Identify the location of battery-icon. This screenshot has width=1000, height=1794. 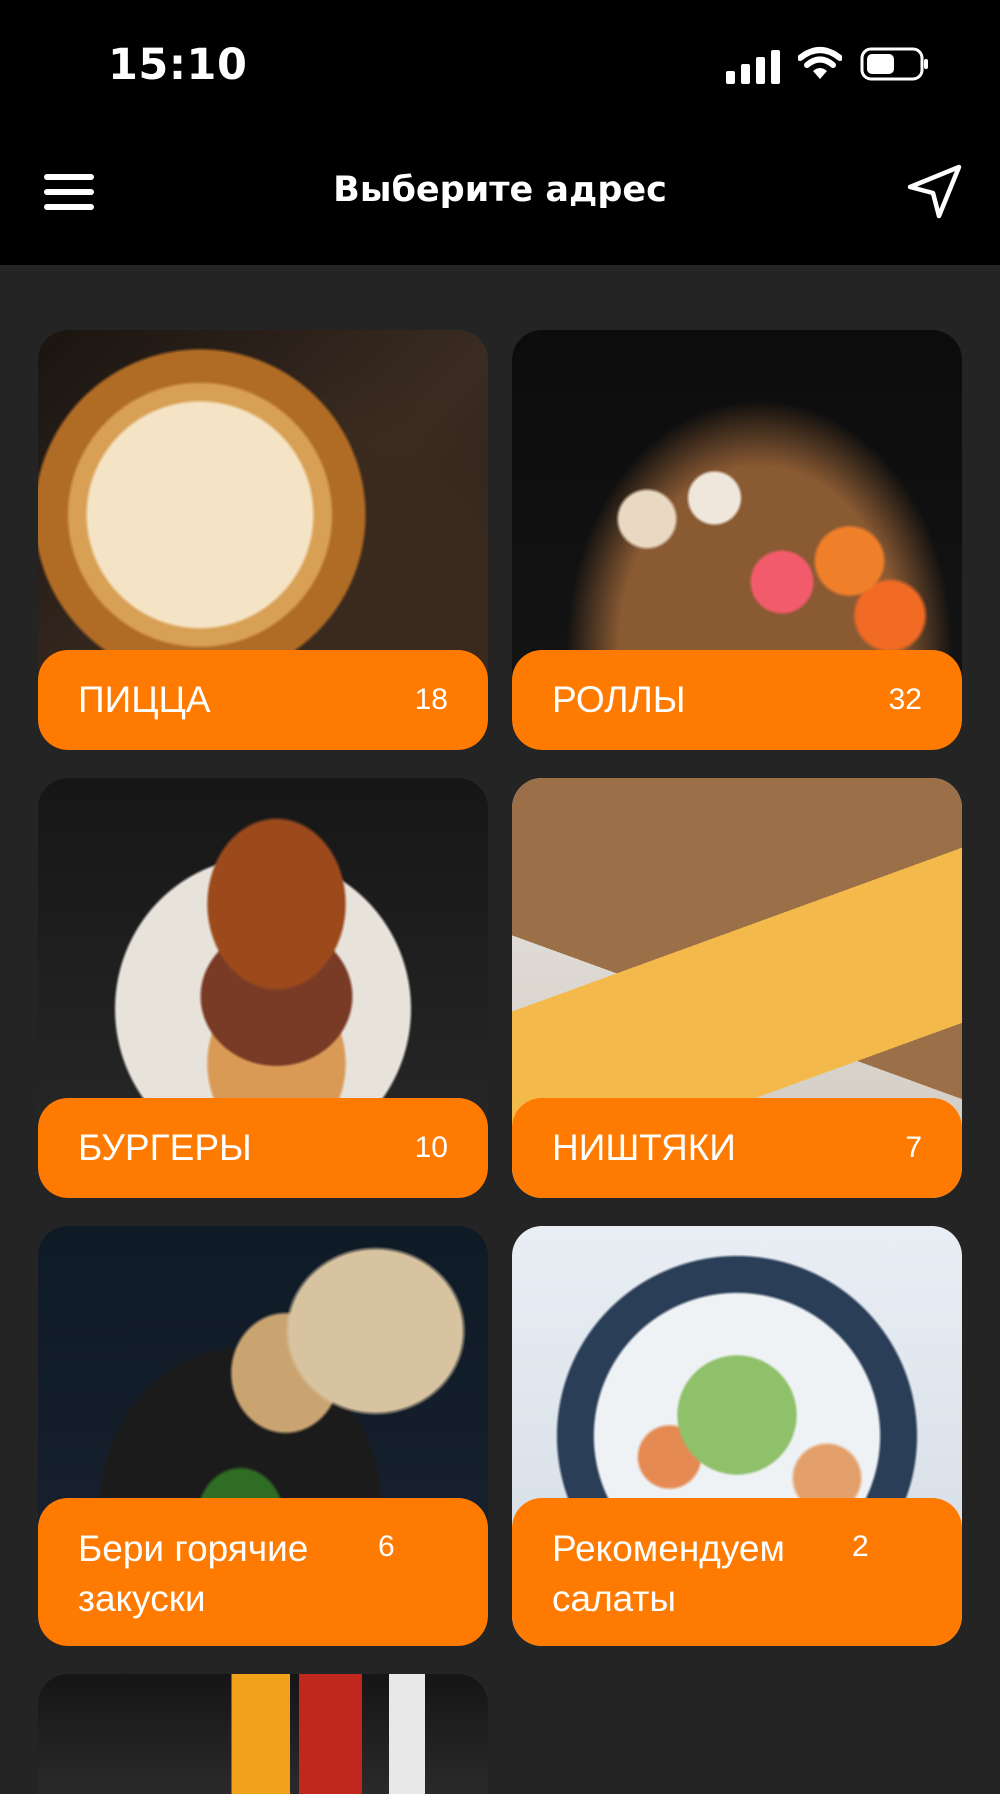
(895, 64).